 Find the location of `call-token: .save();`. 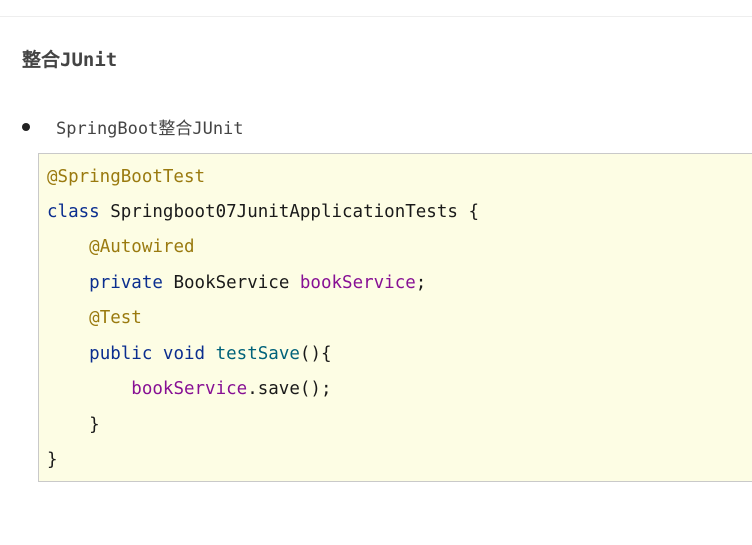

call-token: .save(); is located at coordinates (289, 389).